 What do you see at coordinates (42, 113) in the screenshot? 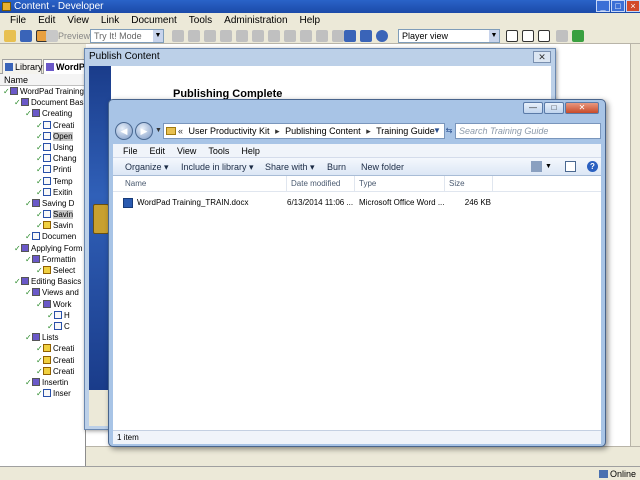
I see `tree-item: ✓ Creating` at bounding box center [42, 113].